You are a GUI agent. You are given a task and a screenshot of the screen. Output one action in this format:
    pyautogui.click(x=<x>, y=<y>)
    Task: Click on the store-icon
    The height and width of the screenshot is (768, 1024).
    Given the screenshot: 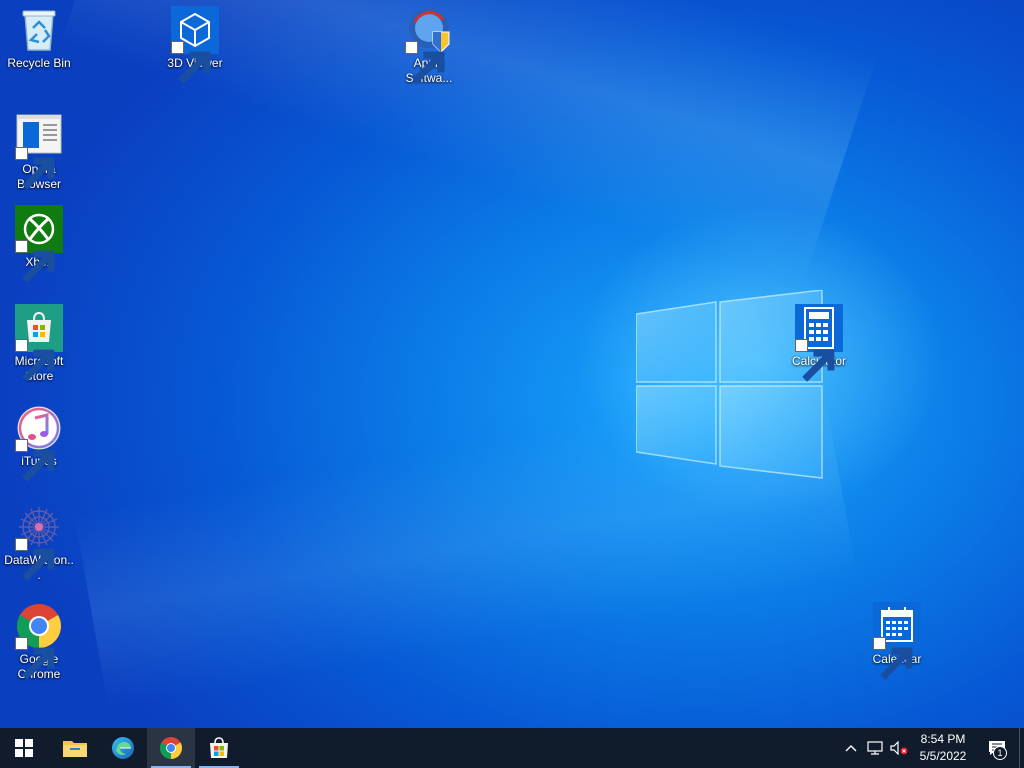 What is the action you would take?
    pyautogui.click(x=219, y=747)
    